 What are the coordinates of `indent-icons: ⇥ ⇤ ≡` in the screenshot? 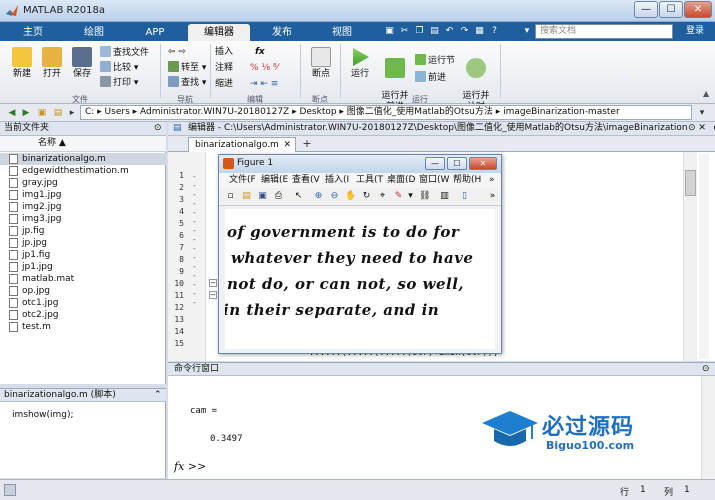 It's located at (264, 84).